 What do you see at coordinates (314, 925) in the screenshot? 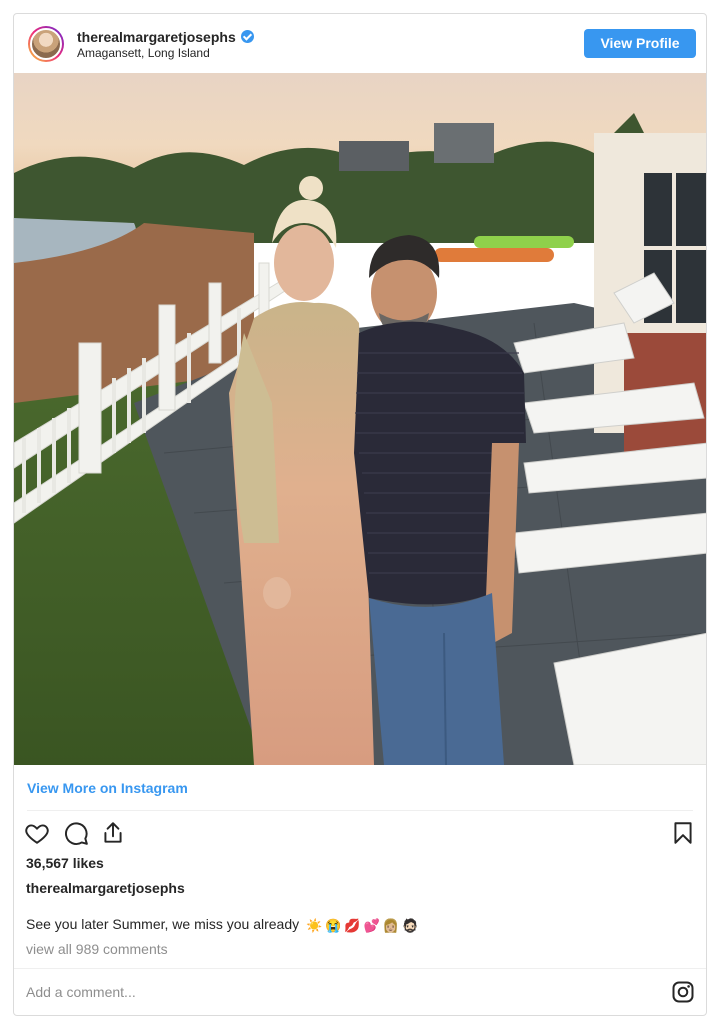
I see `sun-emoji: ☀️` at bounding box center [314, 925].